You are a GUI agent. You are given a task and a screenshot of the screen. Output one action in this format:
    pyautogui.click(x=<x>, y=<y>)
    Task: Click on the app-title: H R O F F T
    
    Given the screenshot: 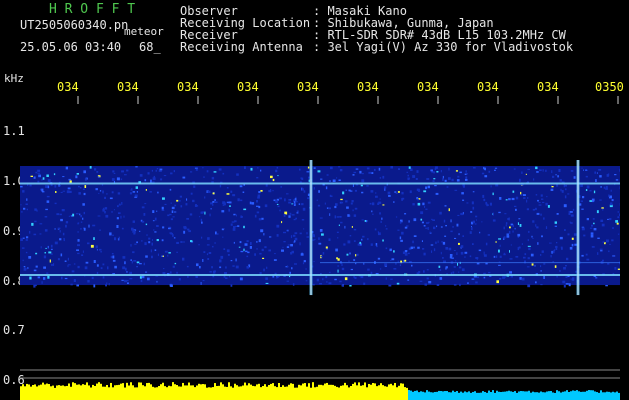 What is the action you would take?
    pyautogui.click(x=92, y=9)
    